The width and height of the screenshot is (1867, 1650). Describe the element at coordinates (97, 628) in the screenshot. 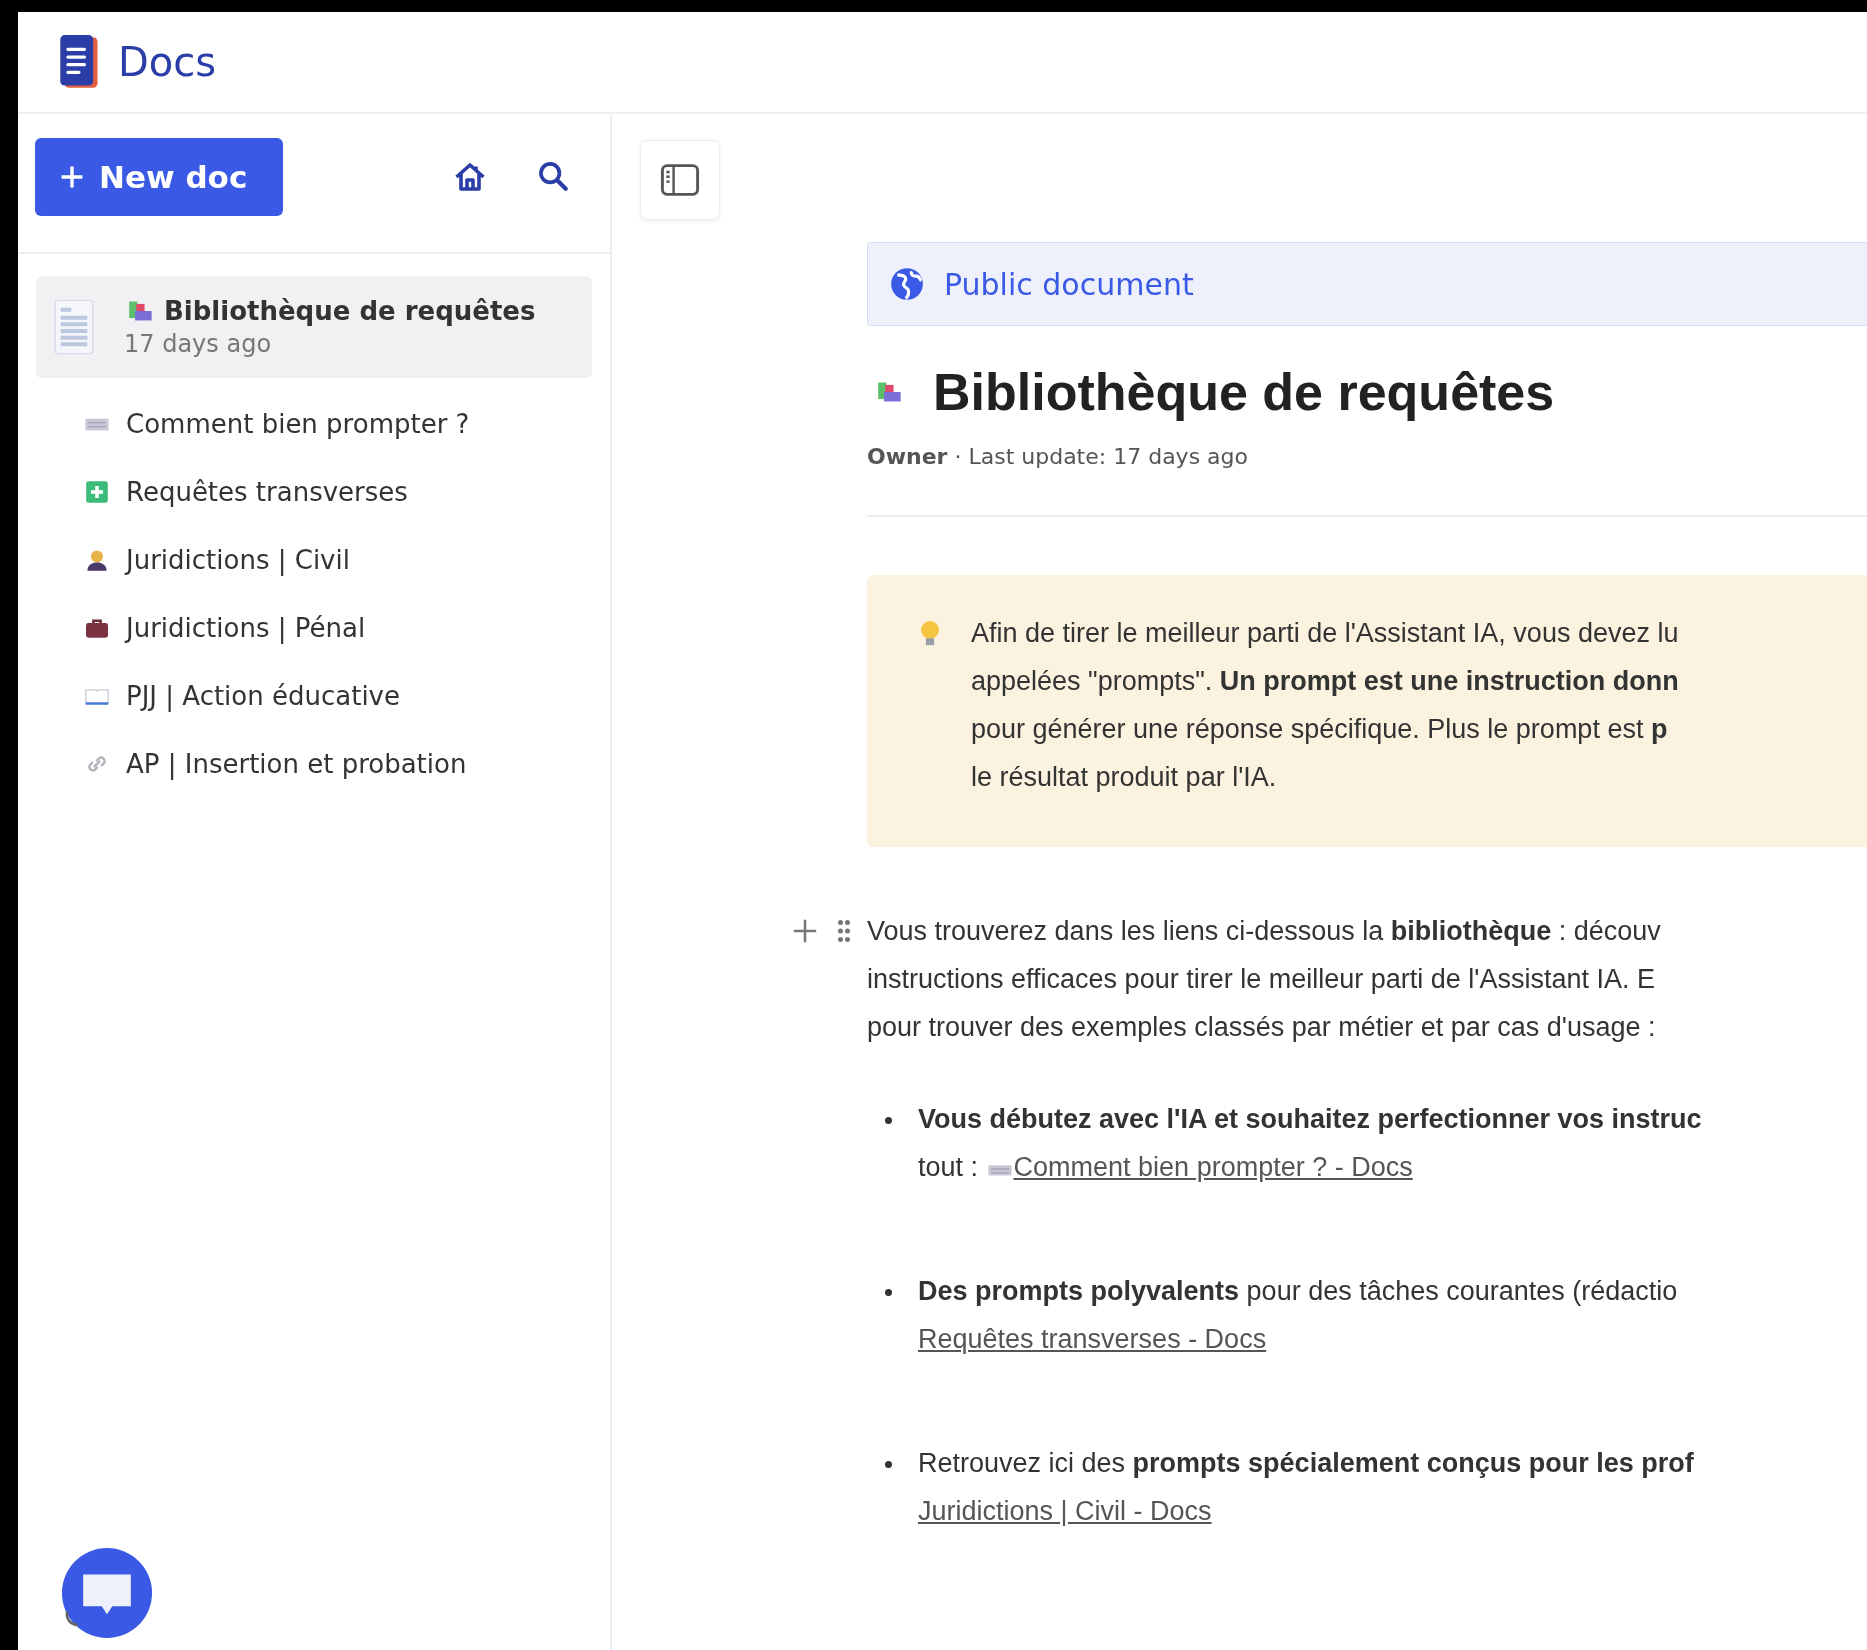

I see `briefcase-icon` at that location.